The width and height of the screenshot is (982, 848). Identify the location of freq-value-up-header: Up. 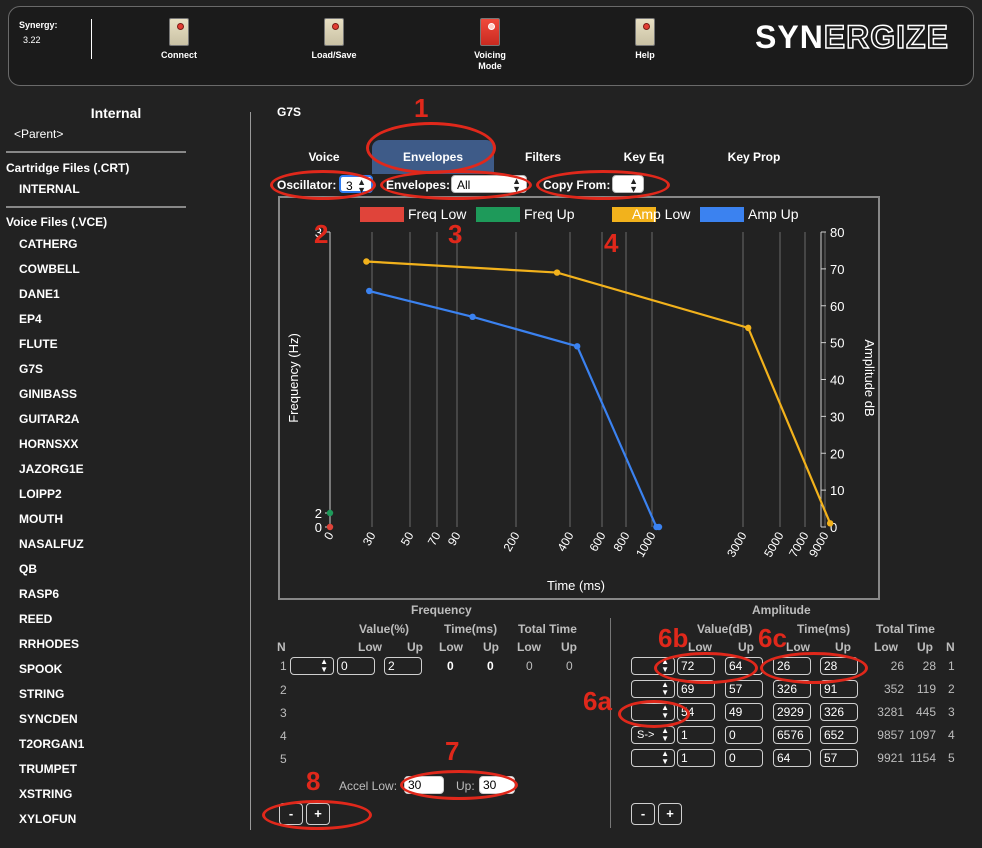
(415, 647).